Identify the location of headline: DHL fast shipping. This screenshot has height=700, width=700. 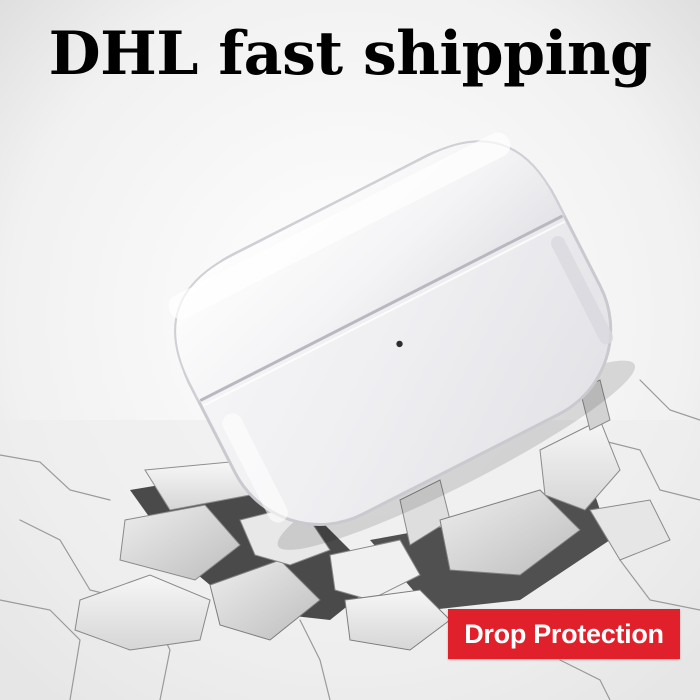
(350, 54).